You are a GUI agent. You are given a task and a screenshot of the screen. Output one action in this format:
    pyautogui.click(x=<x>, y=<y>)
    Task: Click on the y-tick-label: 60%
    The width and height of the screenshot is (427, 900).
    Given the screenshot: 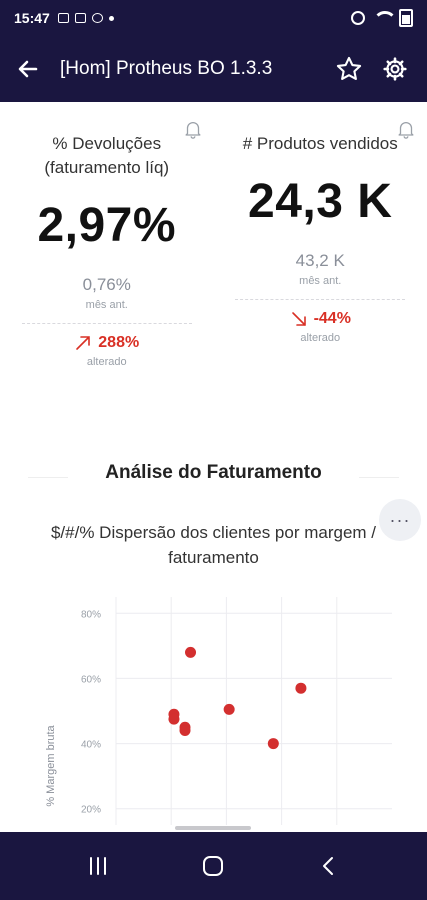 What is the action you would take?
    pyautogui.click(x=91, y=679)
    